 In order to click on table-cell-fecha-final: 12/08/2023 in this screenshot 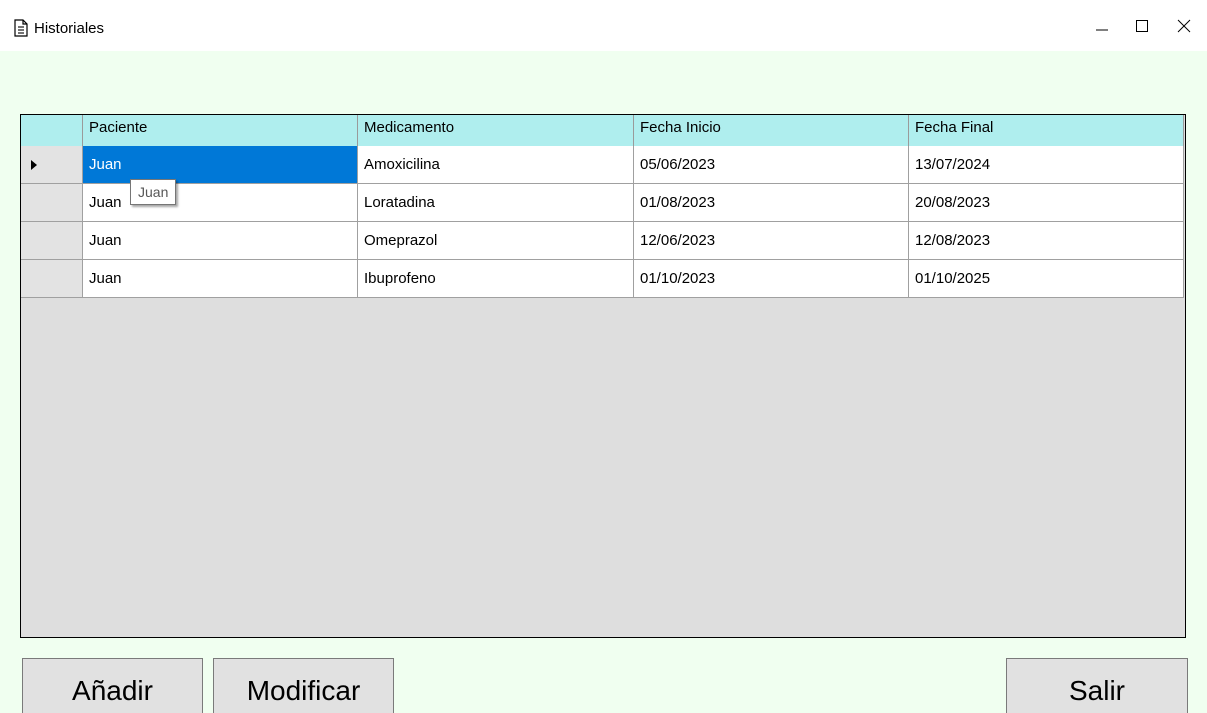, I will do `click(1046, 241)`.